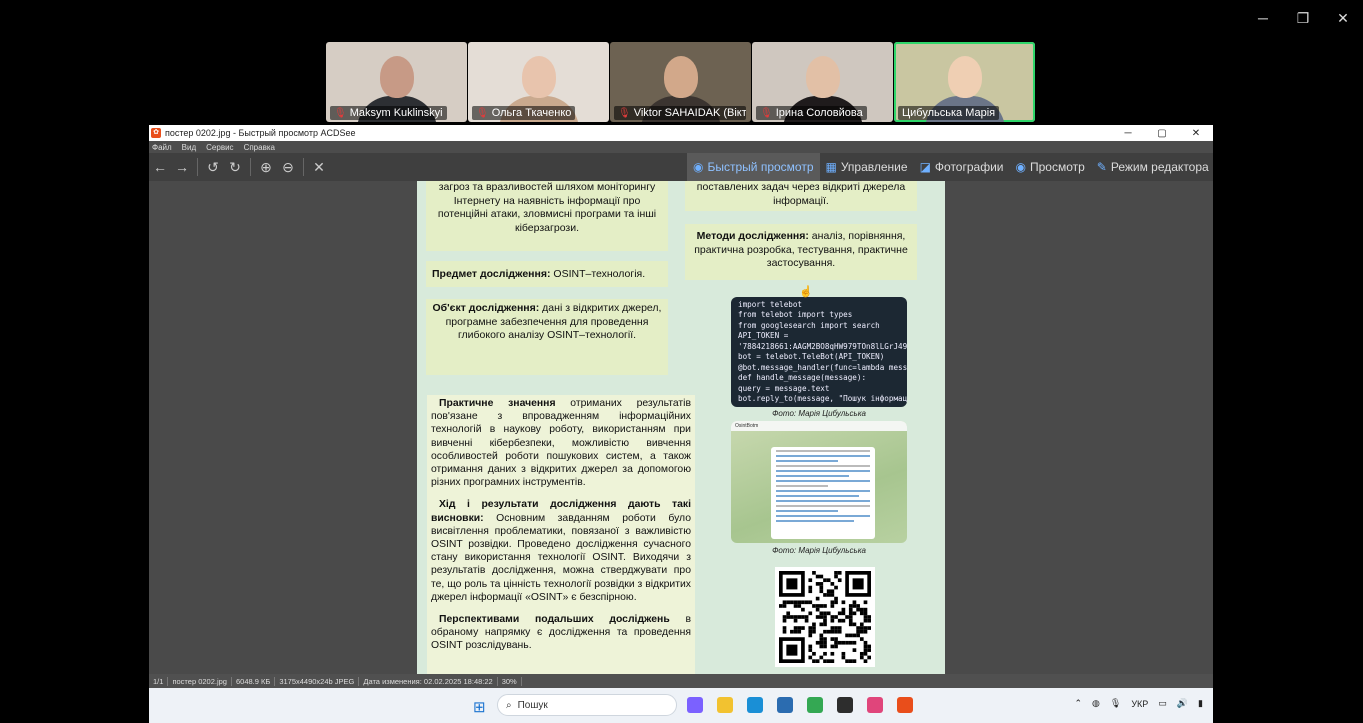 The image size is (1363, 723). I want to click on photo-caption: Фото: Марія Цибульська, so click(819, 550).